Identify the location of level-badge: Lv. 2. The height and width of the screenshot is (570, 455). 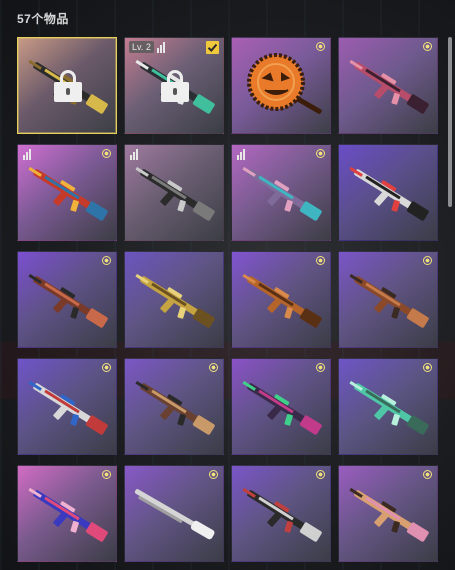
(141, 47).